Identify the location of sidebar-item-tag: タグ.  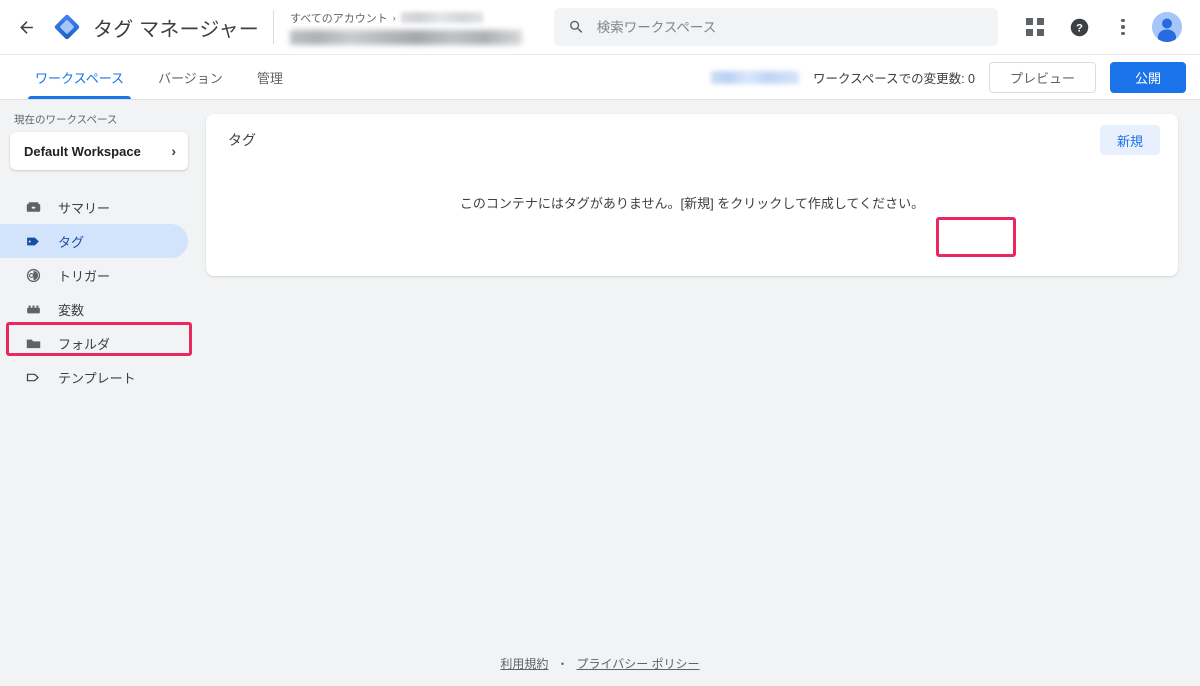
(94, 241).